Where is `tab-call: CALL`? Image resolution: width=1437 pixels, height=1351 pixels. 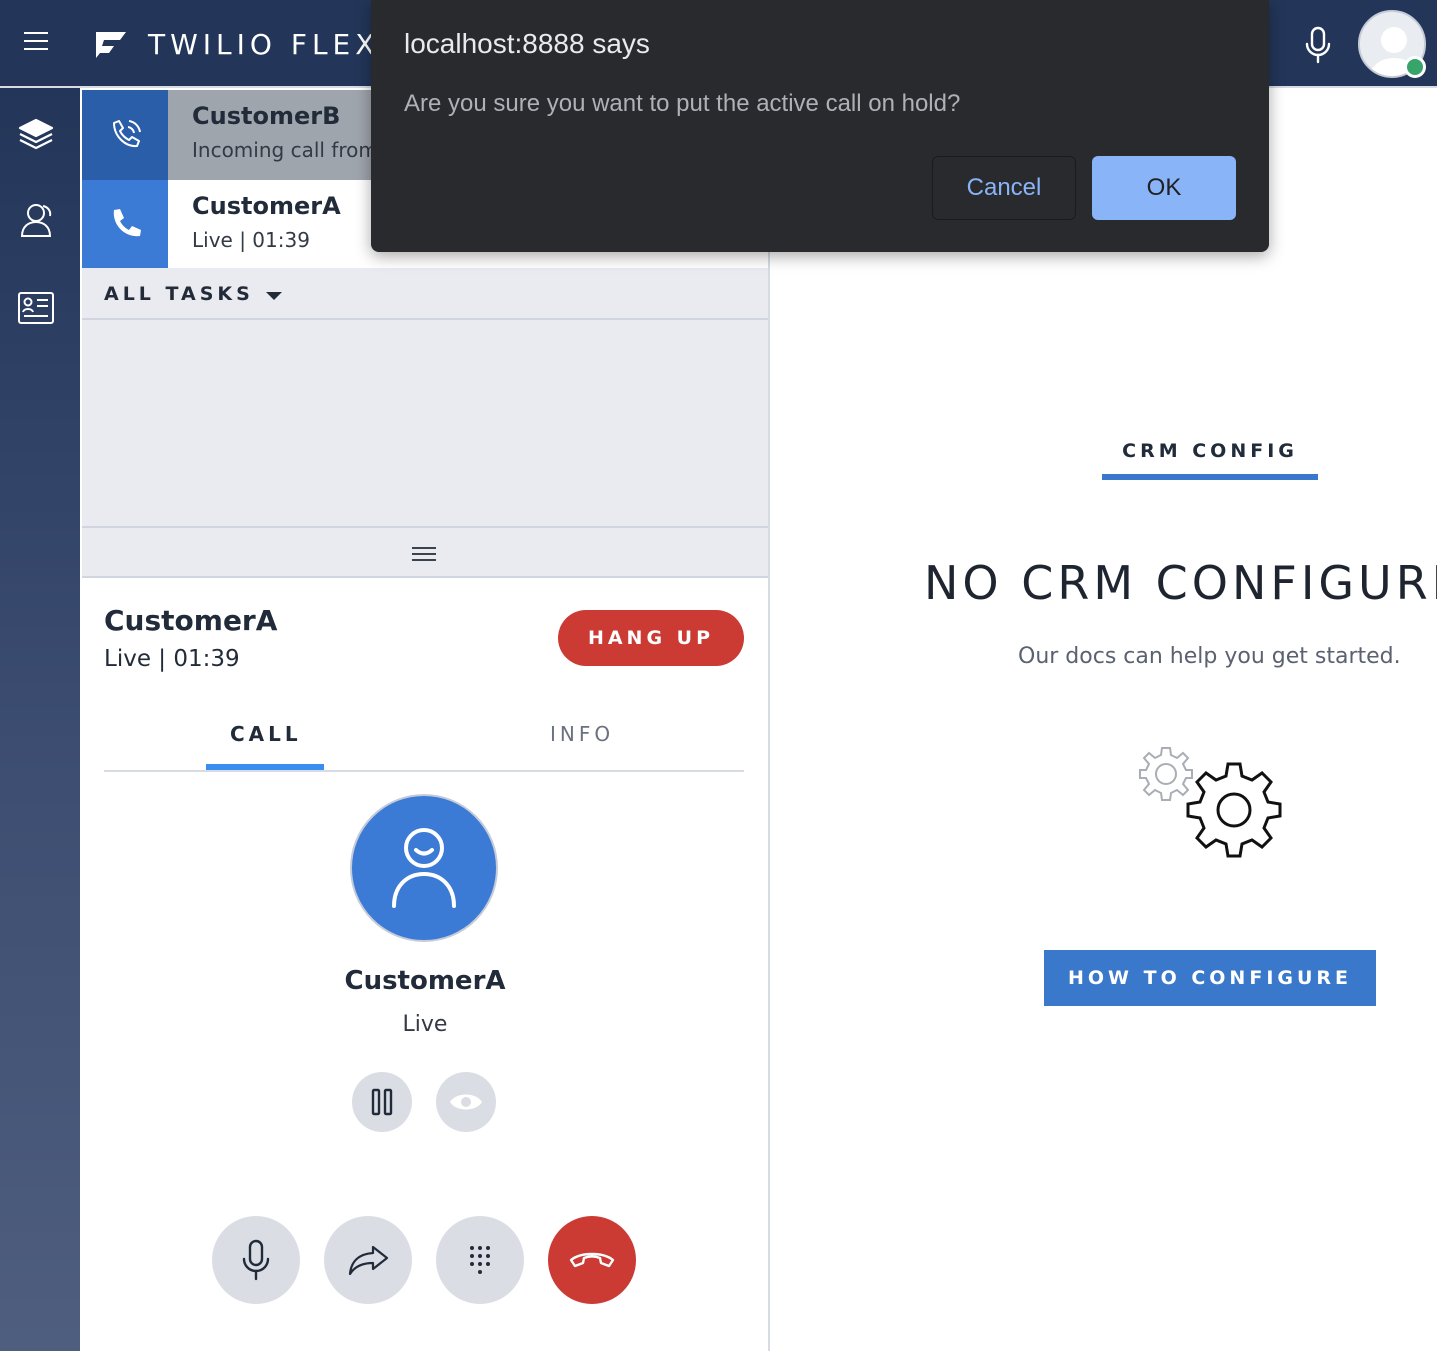
tab-call: CALL is located at coordinates (266, 734).